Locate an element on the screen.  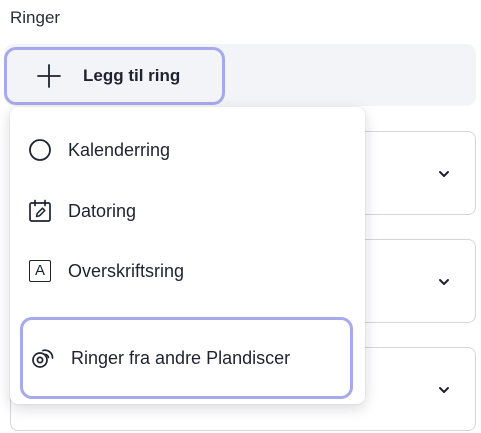
menu-item-label: Overskriftsring is located at coordinates (126, 270).